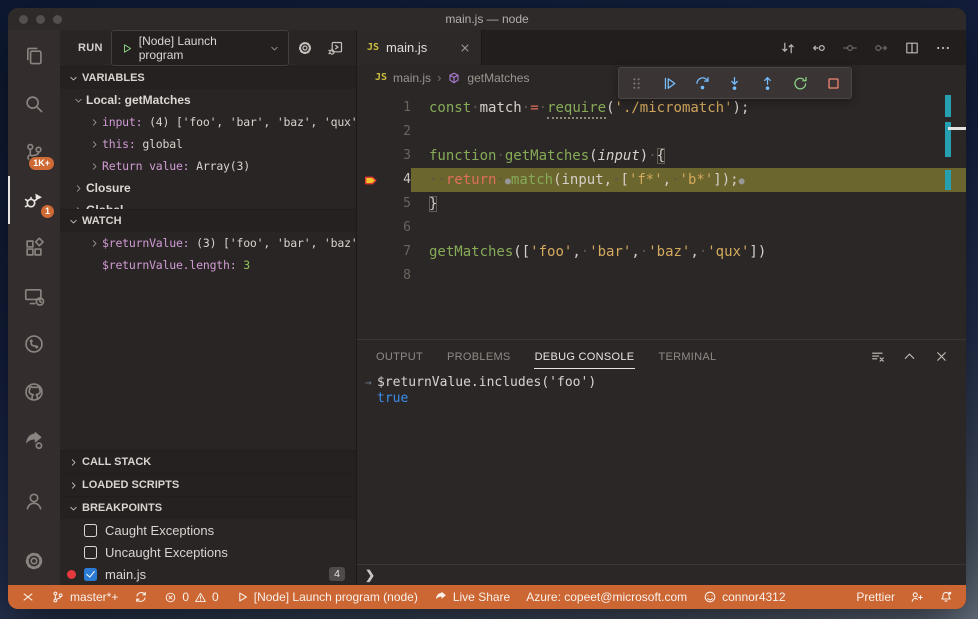 The height and width of the screenshot is (619, 978). What do you see at coordinates (34, 501) in the screenshot?
I see `activity-accounts` at bounding box center [34, 501].